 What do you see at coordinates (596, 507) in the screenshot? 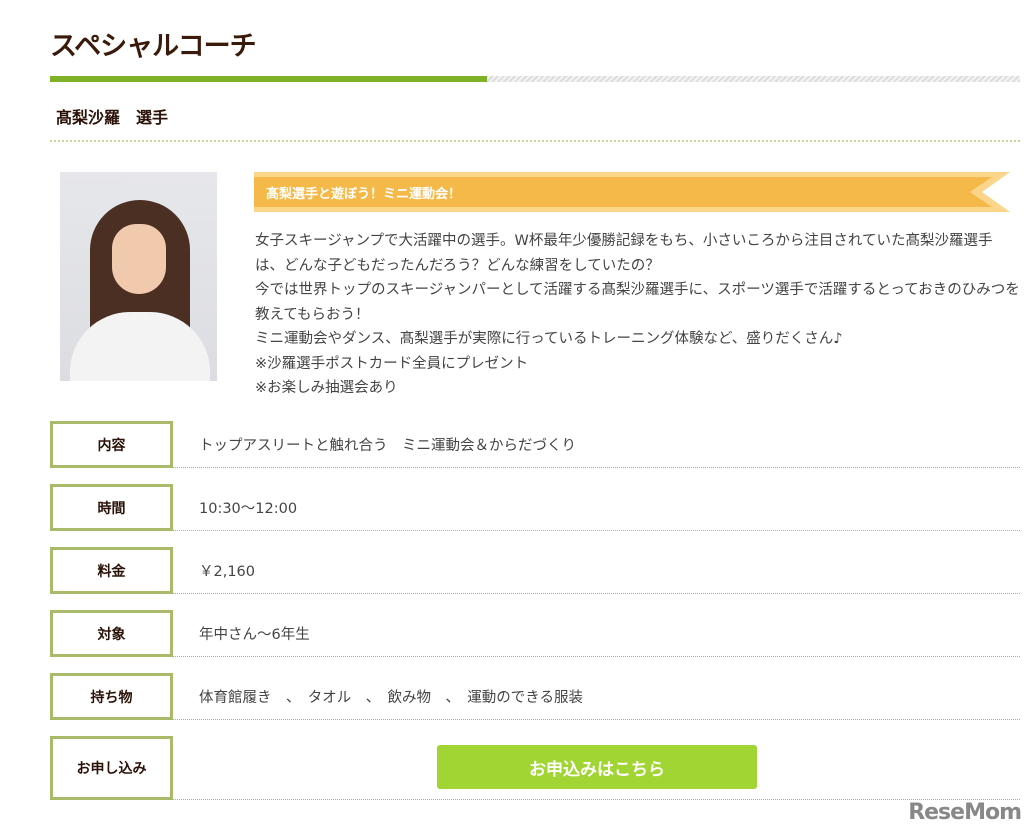
I see `row-value: 10:30〜12:00` at bounding box center [596, 507].